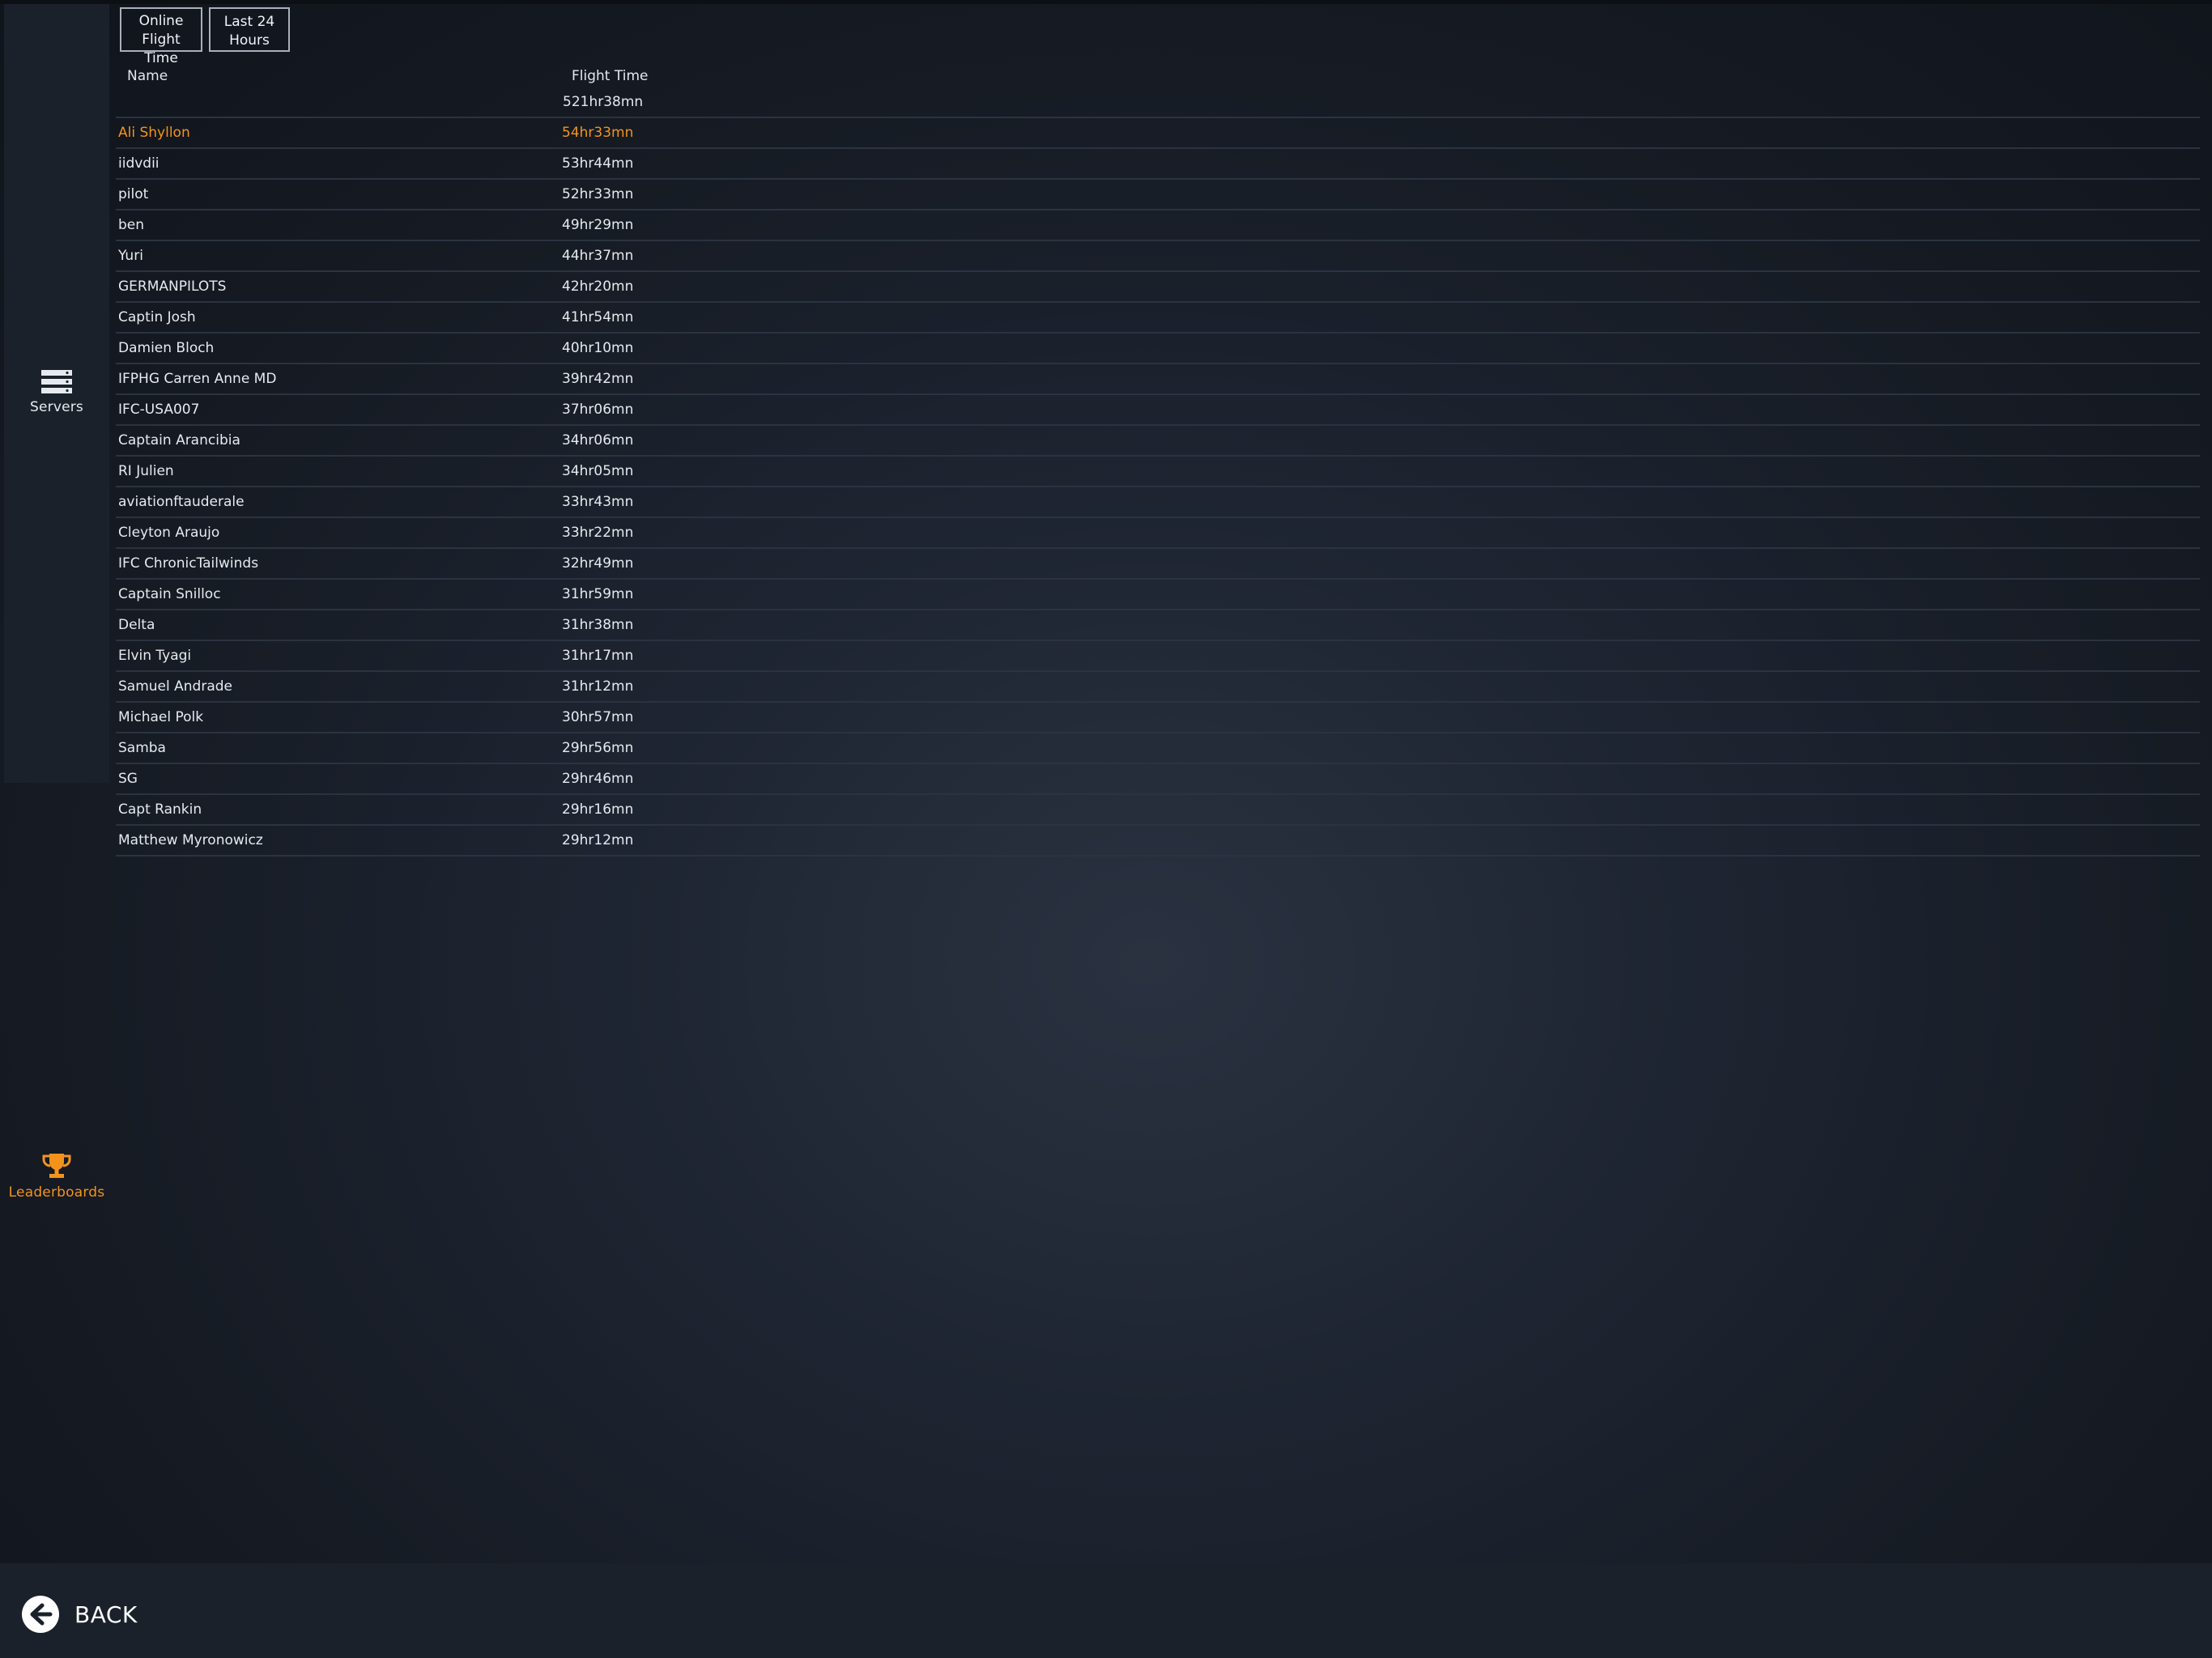  What do you see at coordinates (1158, 318) in the screenshot?
I see `table-row: Captin Josh 41hr54mn` at bounding box center [1158, 318].